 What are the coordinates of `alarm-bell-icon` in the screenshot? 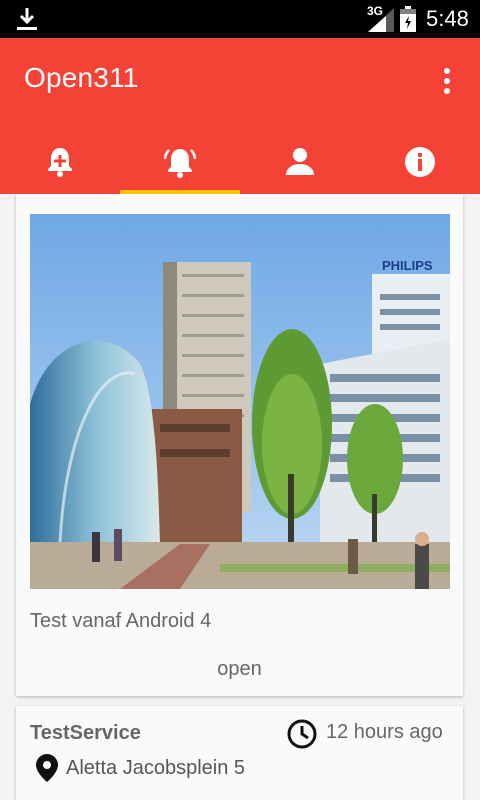 It's located at (180, 163).